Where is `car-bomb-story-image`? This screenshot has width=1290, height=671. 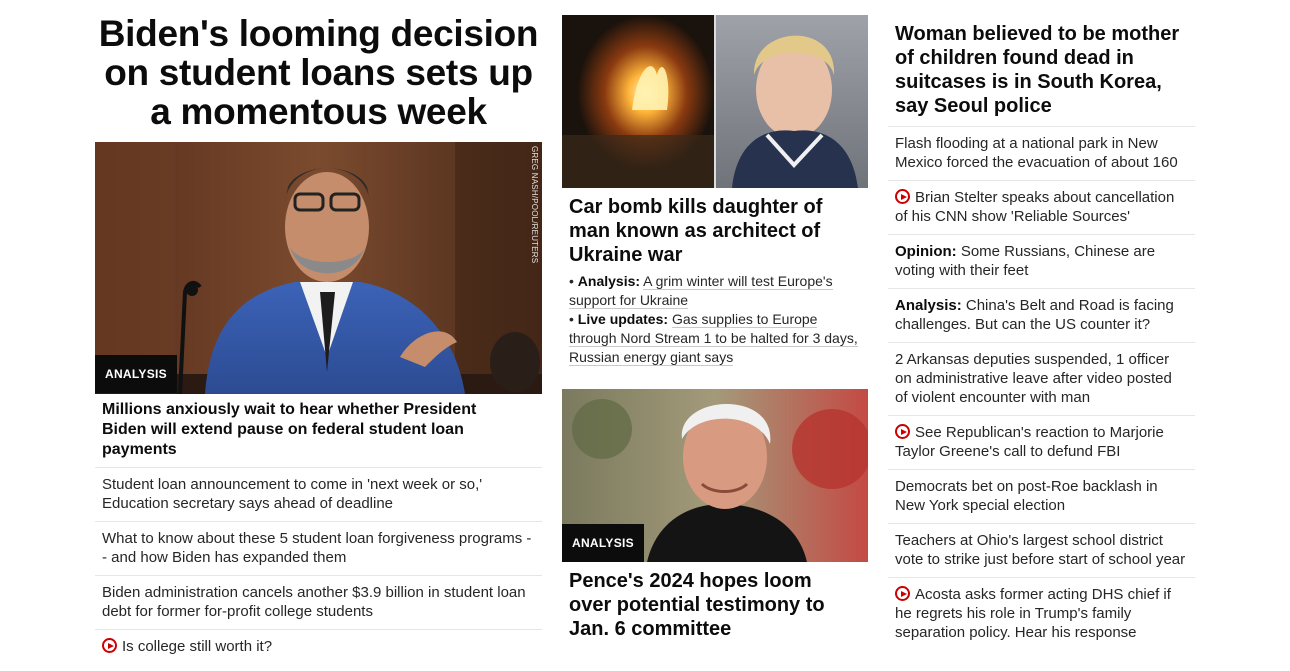 car-bomb-story-image is located at coordinates (715, 101).